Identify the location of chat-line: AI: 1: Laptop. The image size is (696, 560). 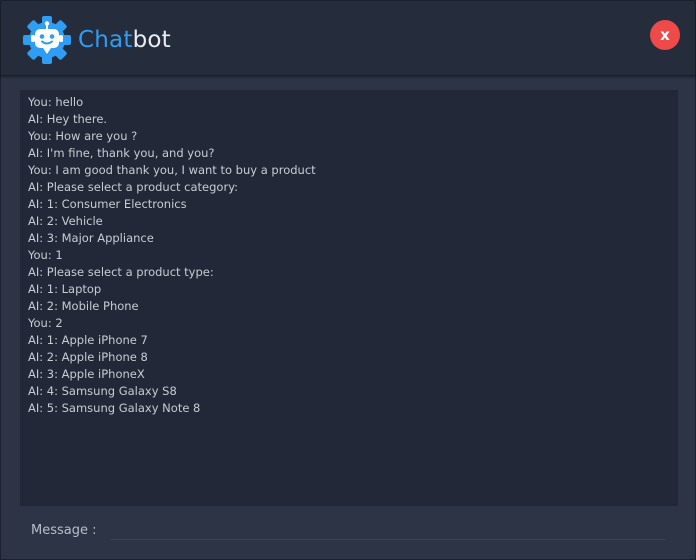
(65, 289).